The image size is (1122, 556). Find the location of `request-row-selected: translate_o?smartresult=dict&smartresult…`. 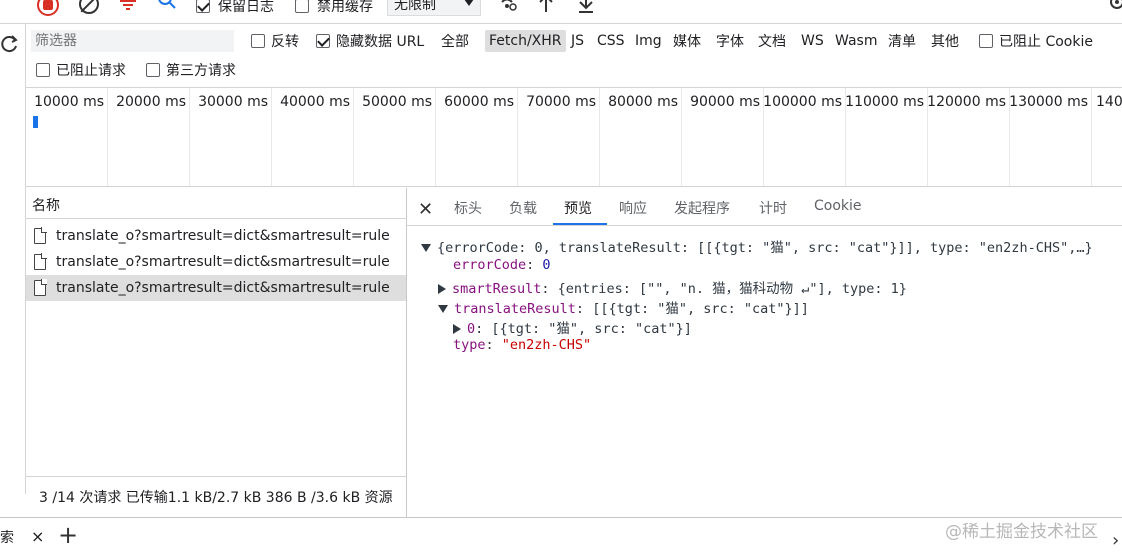

request-row-selected: translate_o?smartresult=dict&smartresult… is located at coordinates (216, 288).